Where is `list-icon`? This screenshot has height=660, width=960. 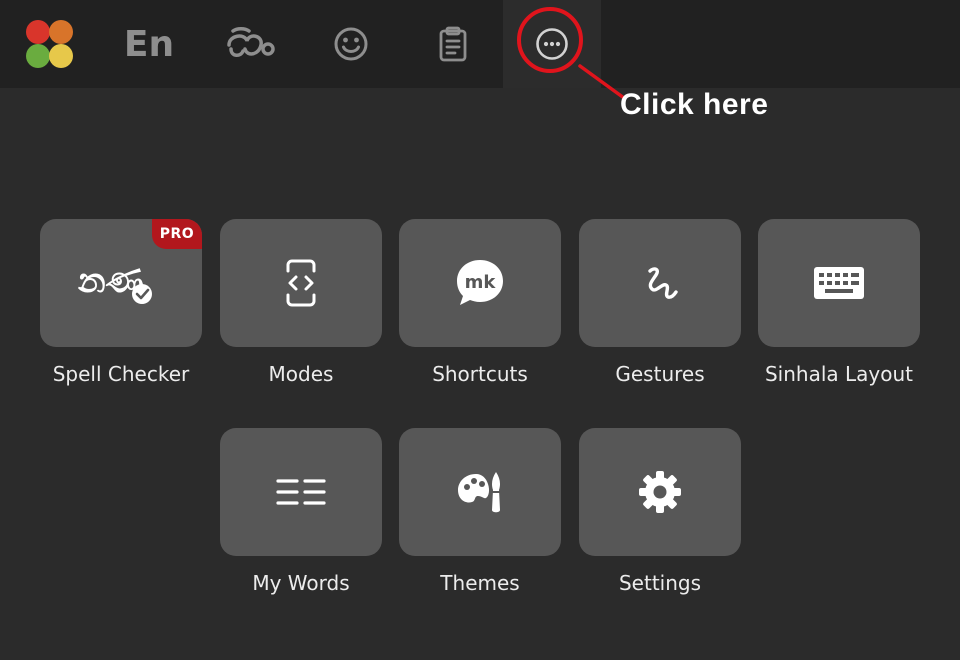
list-icon is located at coordinates (301, 492).